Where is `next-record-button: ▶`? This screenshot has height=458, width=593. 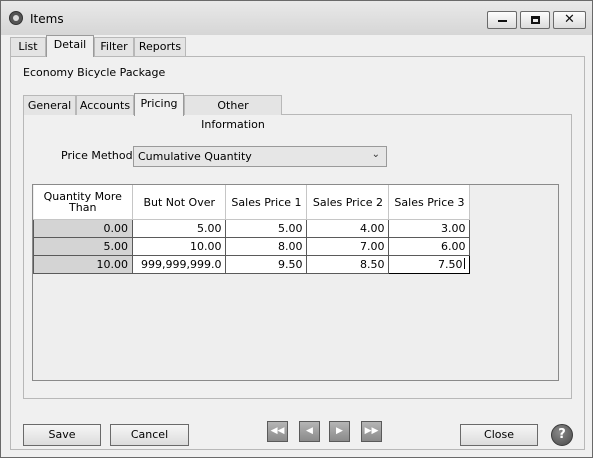 next-record-button: ▶ is located at coordinates (339, 431).